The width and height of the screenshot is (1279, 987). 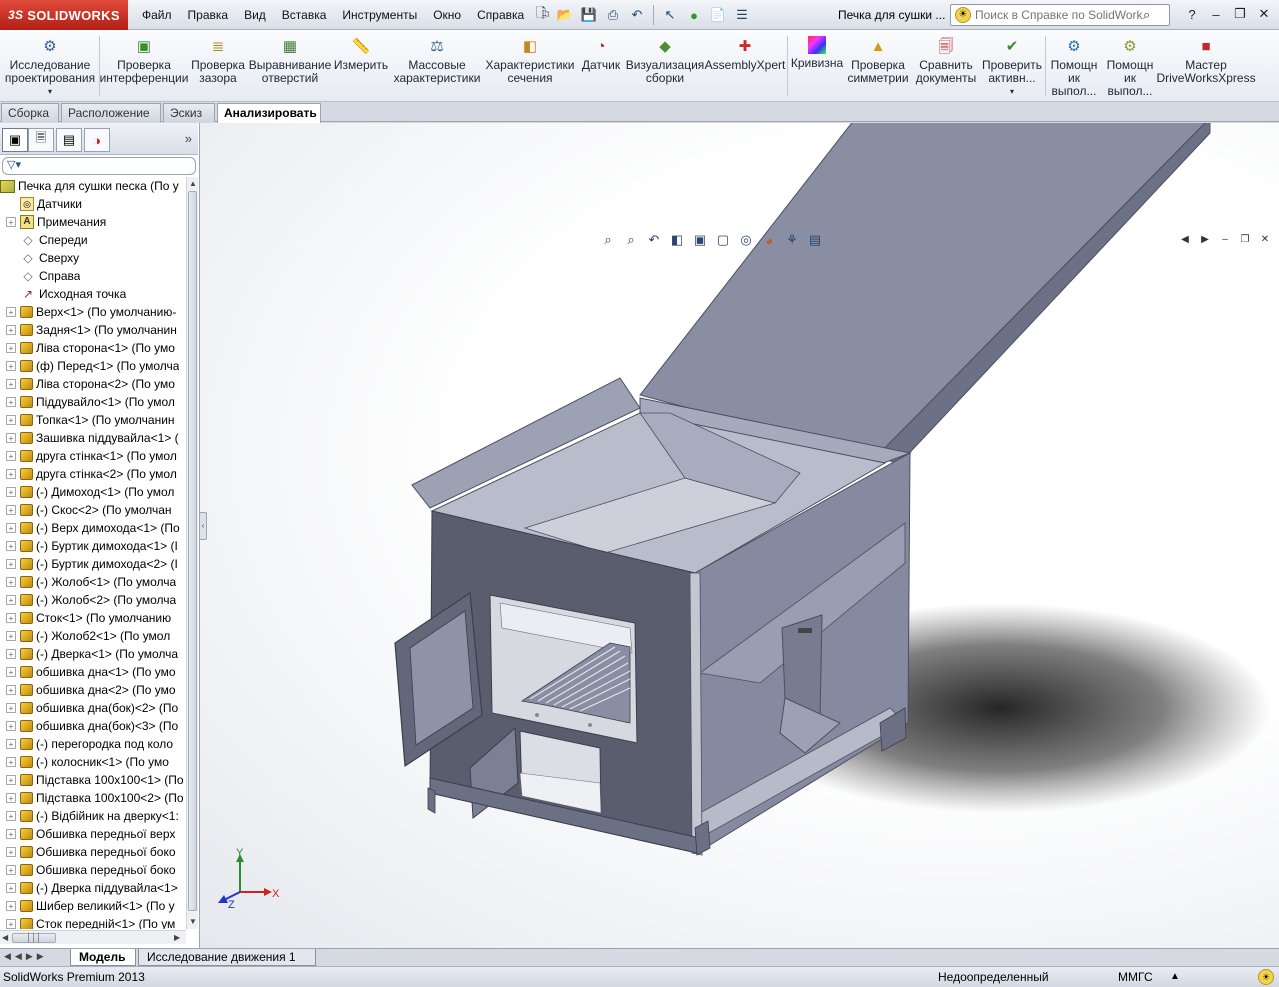 What do you see at coordinates (1192, 14) in the screenshot?
I see `help-question-icon: ?` at bounding box center [1192, 14].